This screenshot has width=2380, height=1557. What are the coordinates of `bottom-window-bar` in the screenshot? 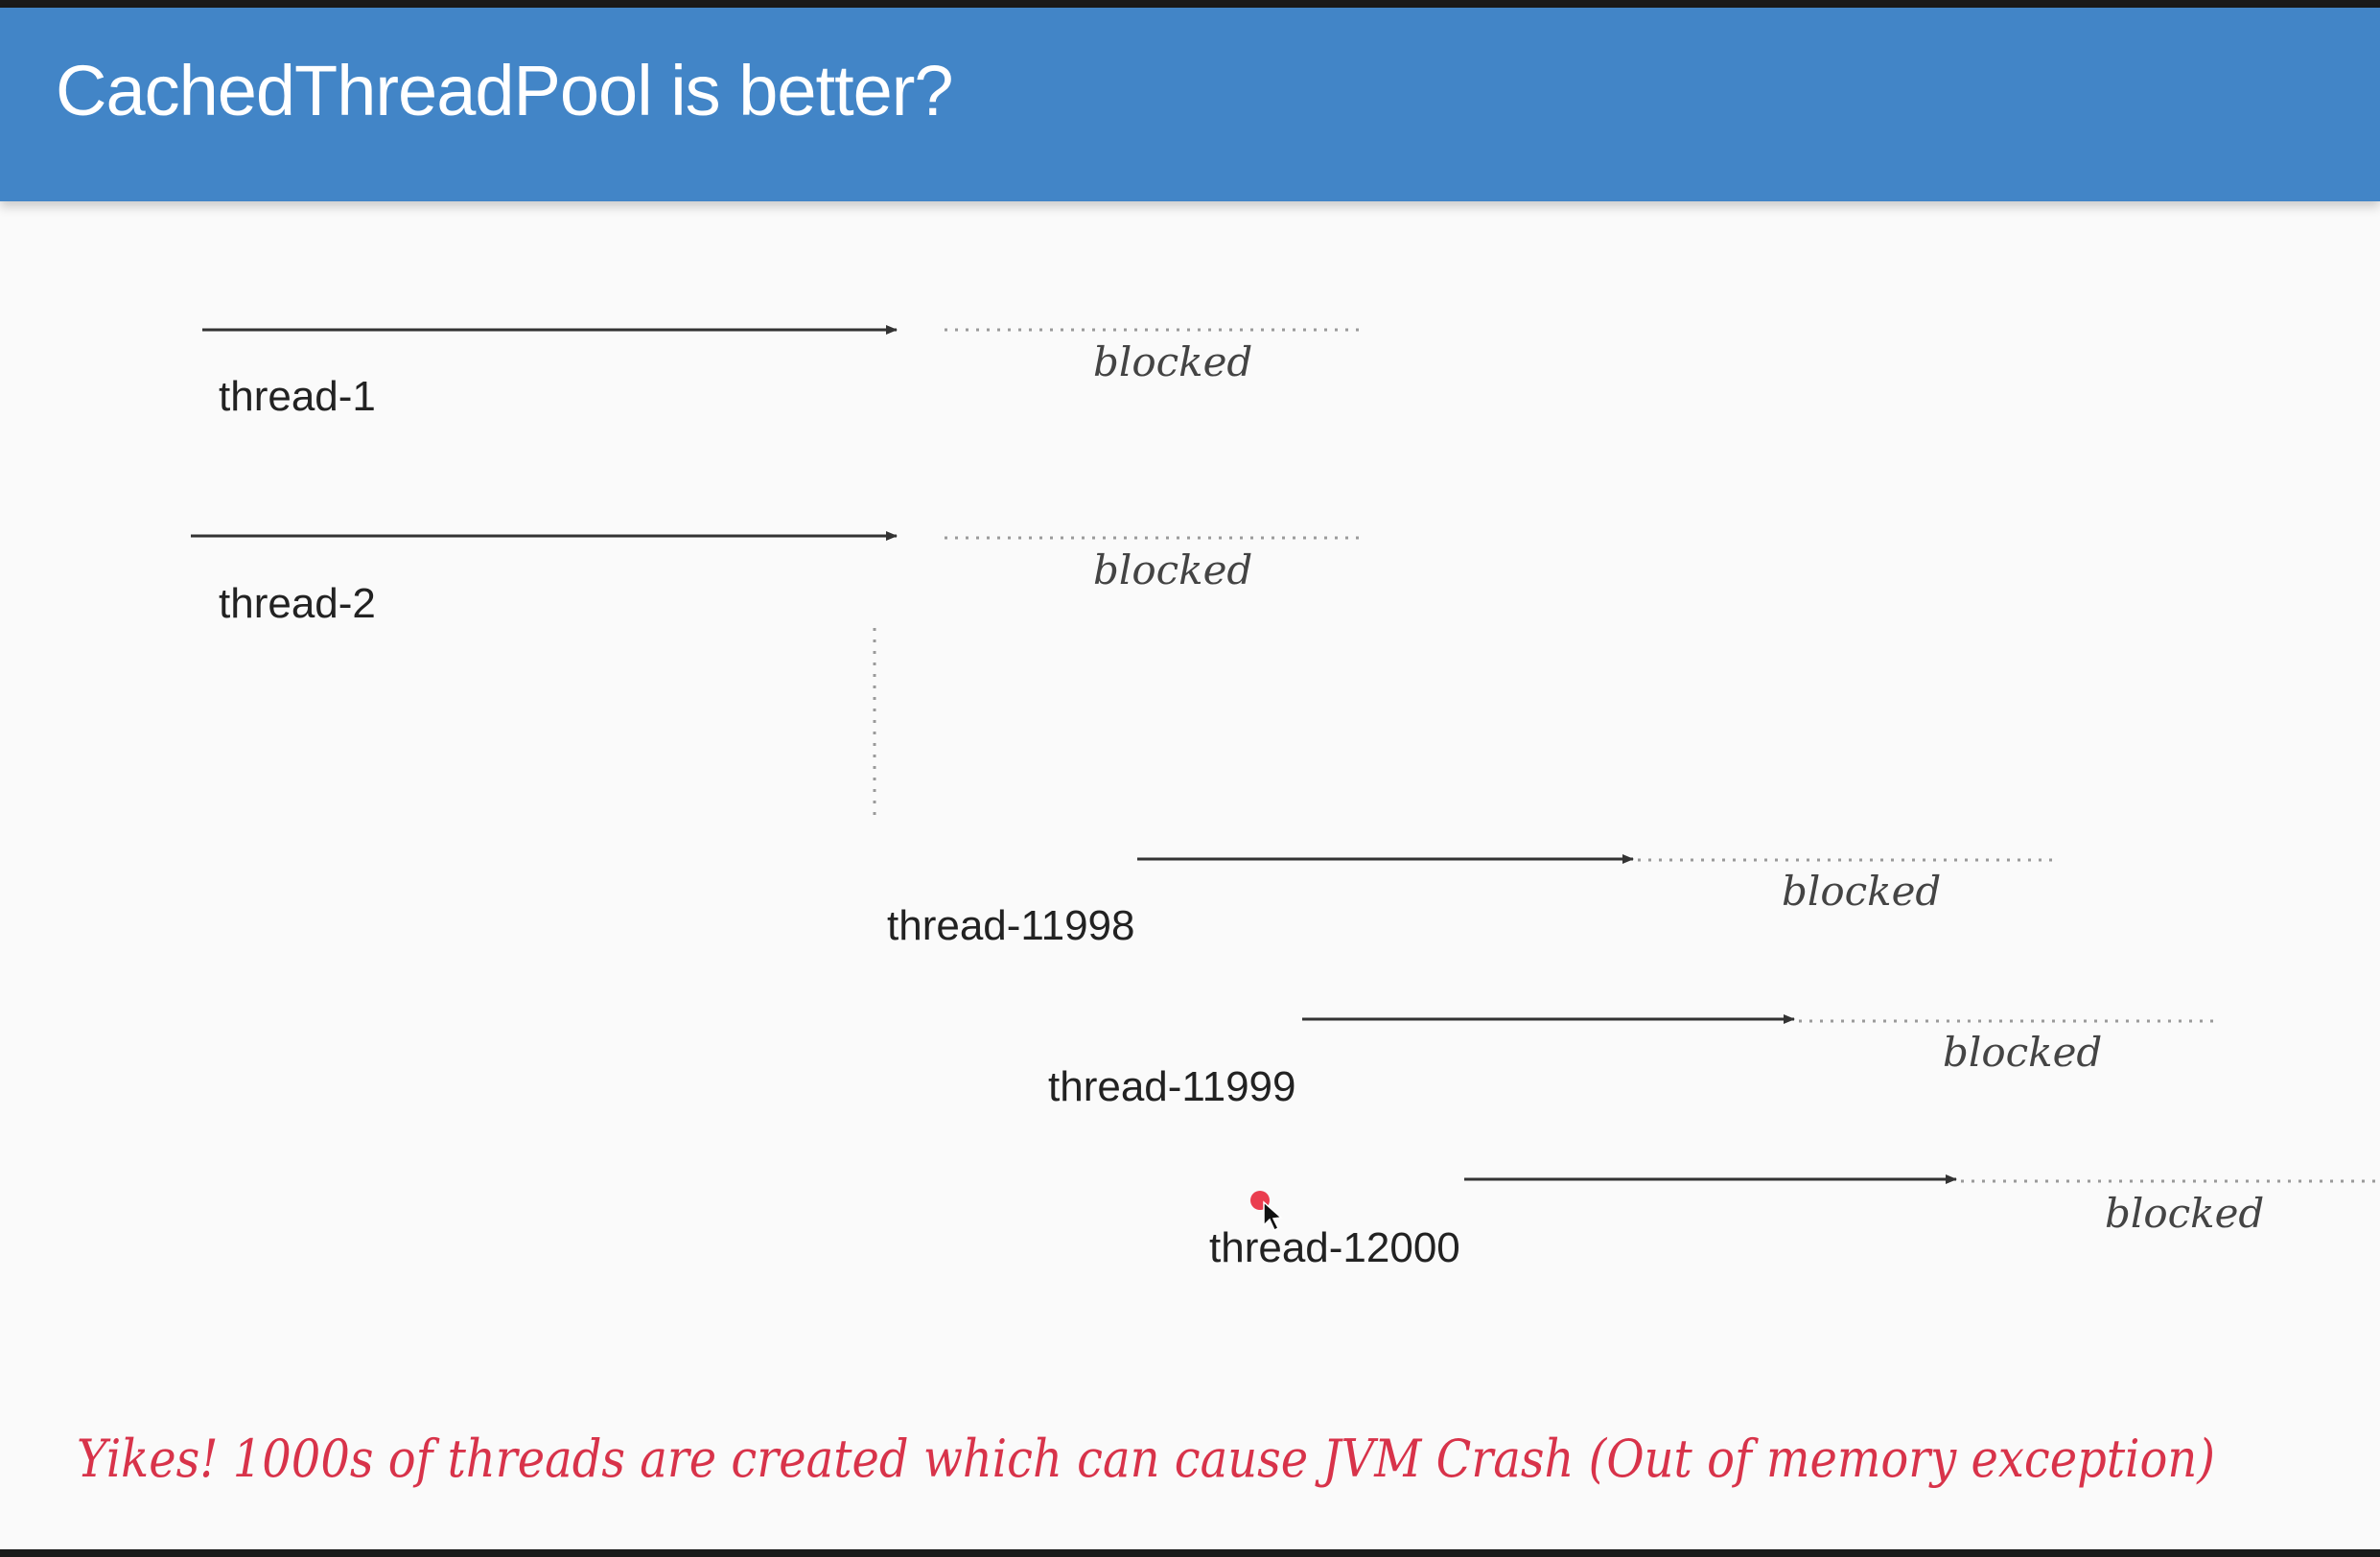 It's located at (1190, 1553).